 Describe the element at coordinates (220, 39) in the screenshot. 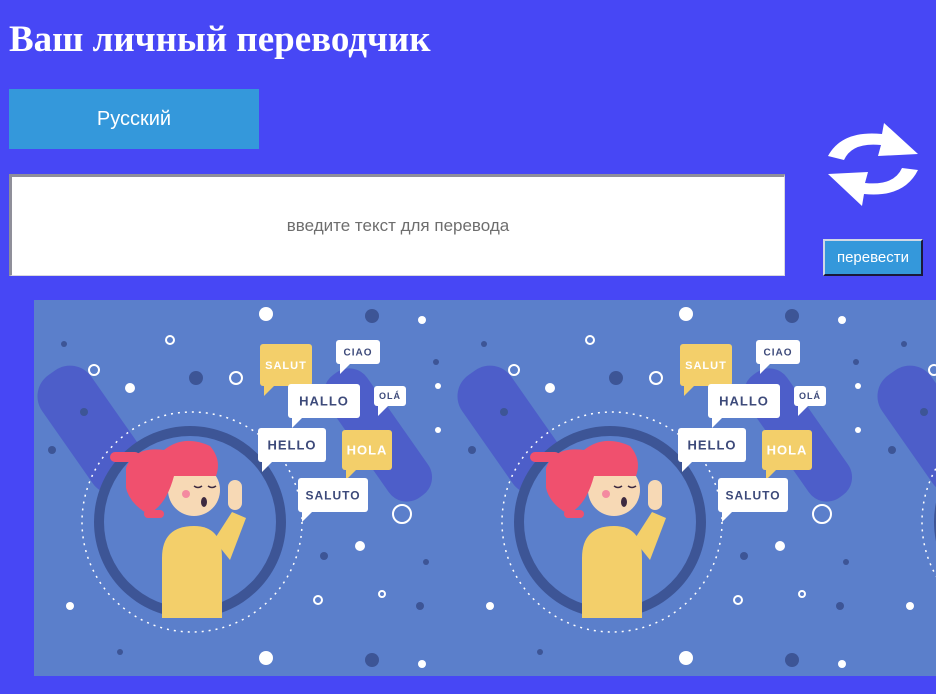

I see `page-title: Ваш личный переводчик` at that location.